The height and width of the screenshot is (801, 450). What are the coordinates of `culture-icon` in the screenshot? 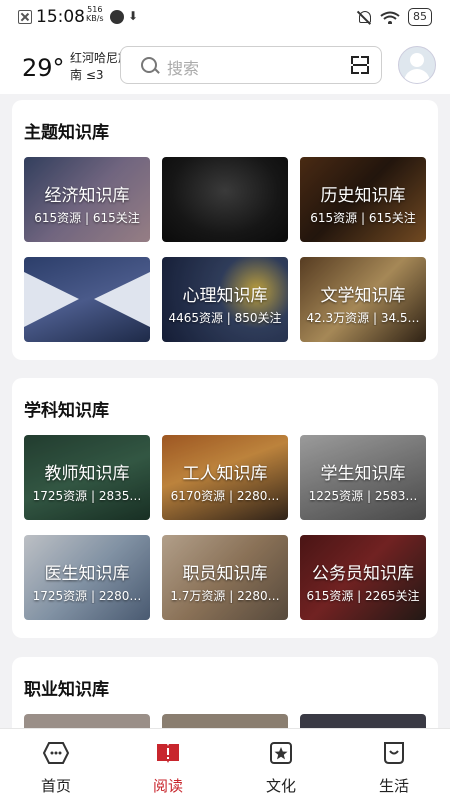 It's located at (281, 753).